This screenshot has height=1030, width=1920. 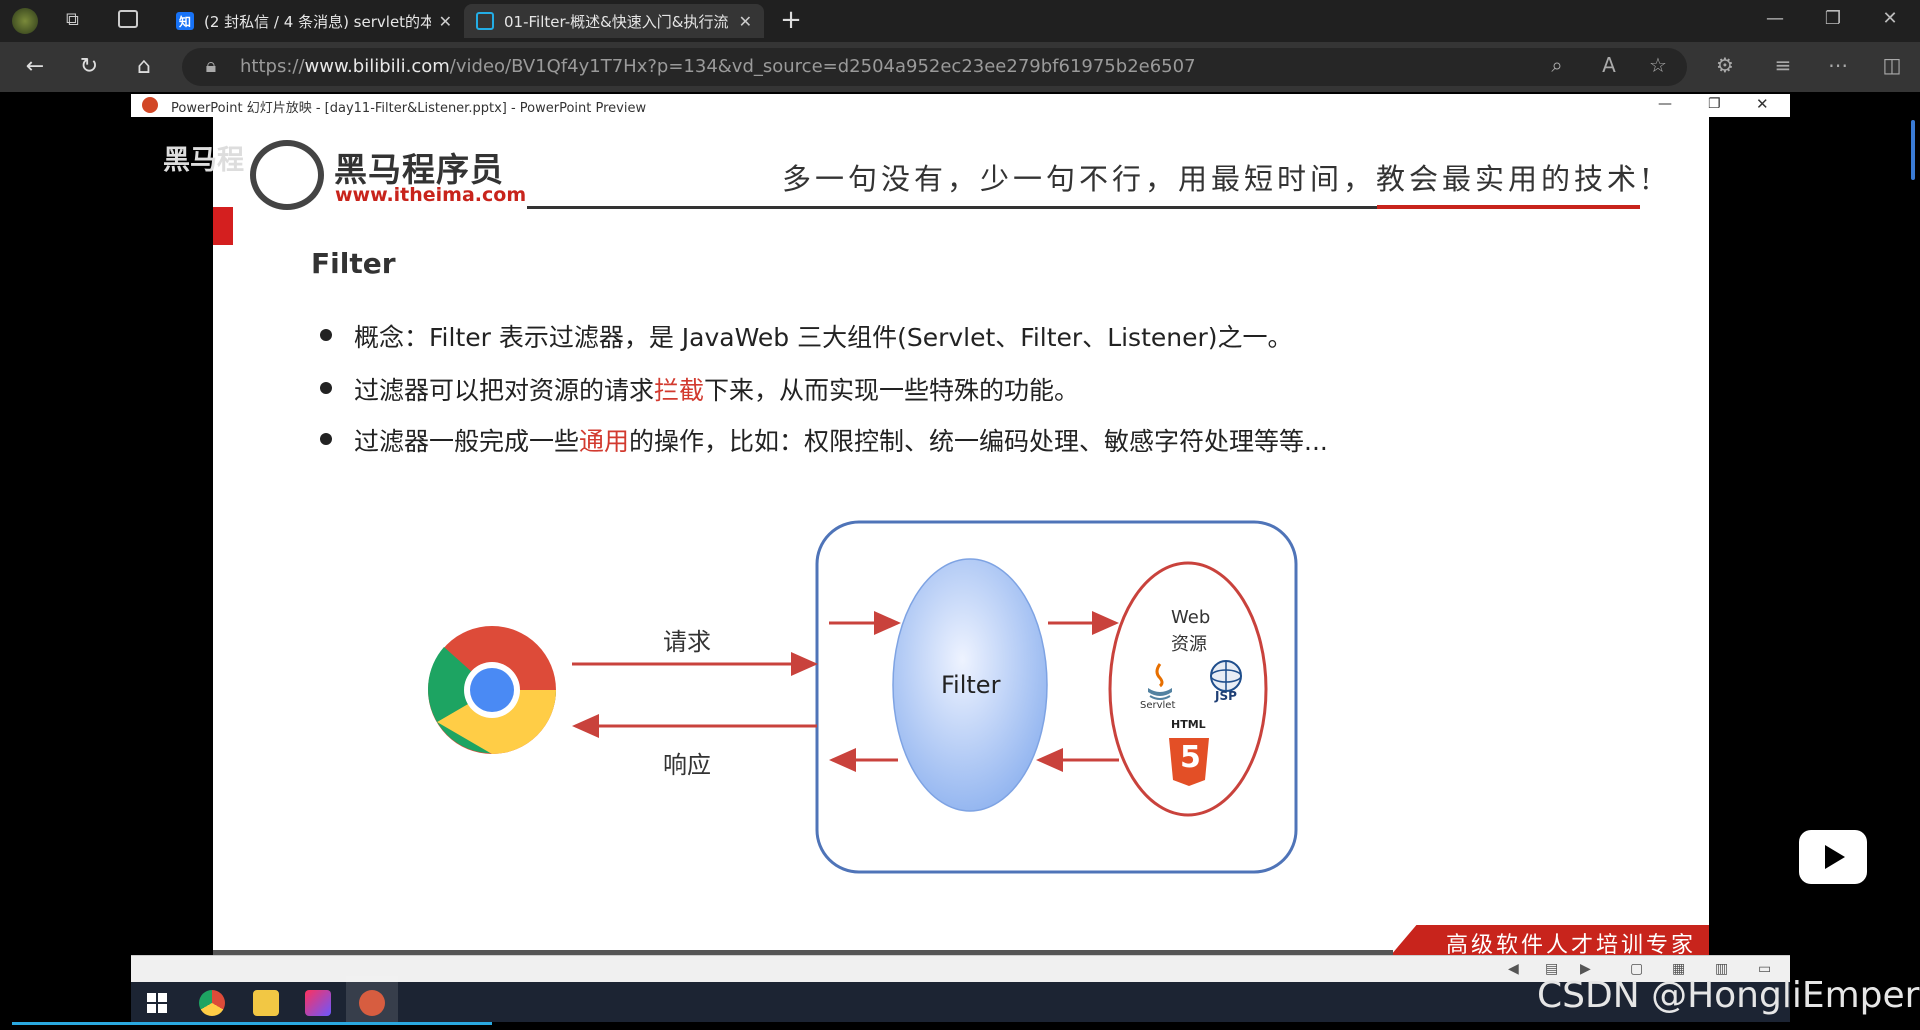 What do you see at coordinates (1226, 676) in the screenshot?
I see `jsp-icon` at bounding box center [1226, 676].